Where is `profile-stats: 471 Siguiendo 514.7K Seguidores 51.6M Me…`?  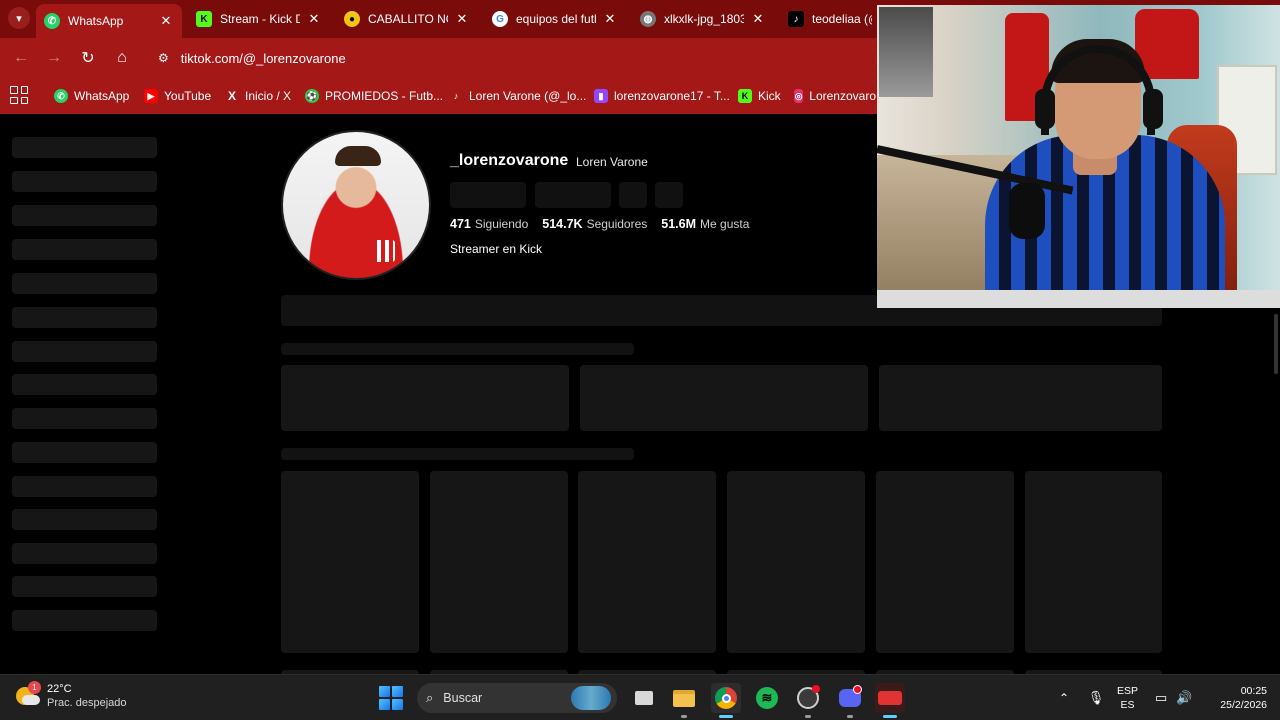
profile-stats: 471 Siguiendo 514.7K Seguidores 51.6M Me… is located at coordinates (606, 224).